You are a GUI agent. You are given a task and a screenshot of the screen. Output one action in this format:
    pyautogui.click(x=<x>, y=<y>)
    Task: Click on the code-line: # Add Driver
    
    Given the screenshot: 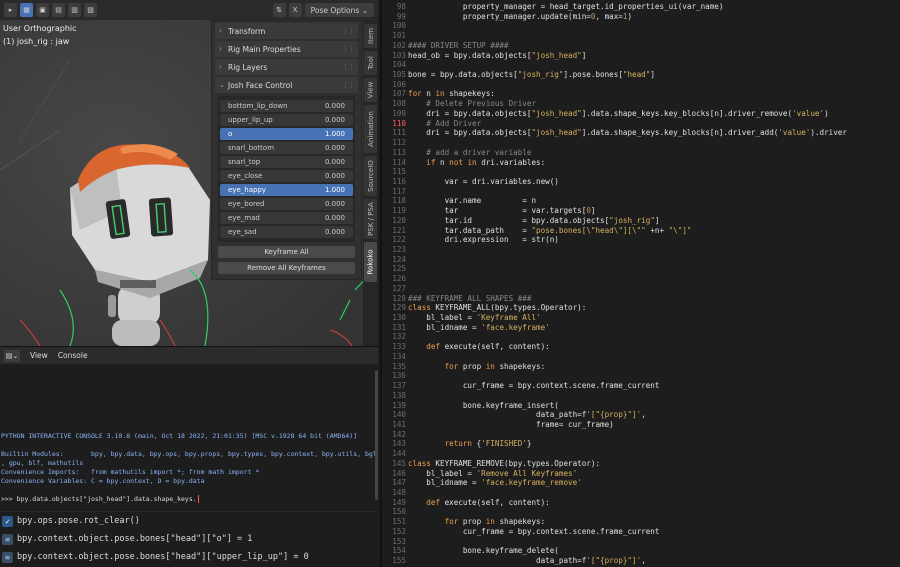 What is the action you would take?
    pyautogui.click(x=444, y=123)
    